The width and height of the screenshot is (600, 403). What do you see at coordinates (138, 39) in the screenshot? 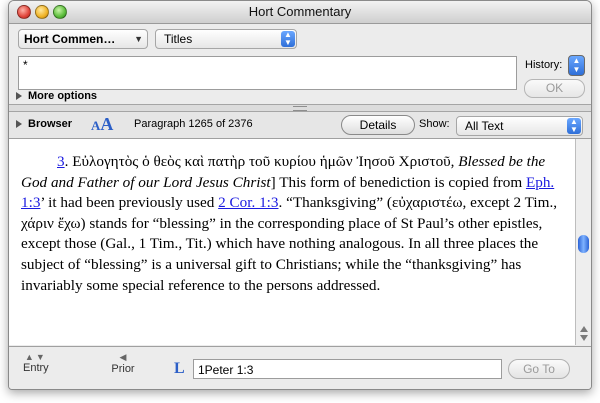
I see `chevron-down-icon: ▼` at bounding box center [138, 39].